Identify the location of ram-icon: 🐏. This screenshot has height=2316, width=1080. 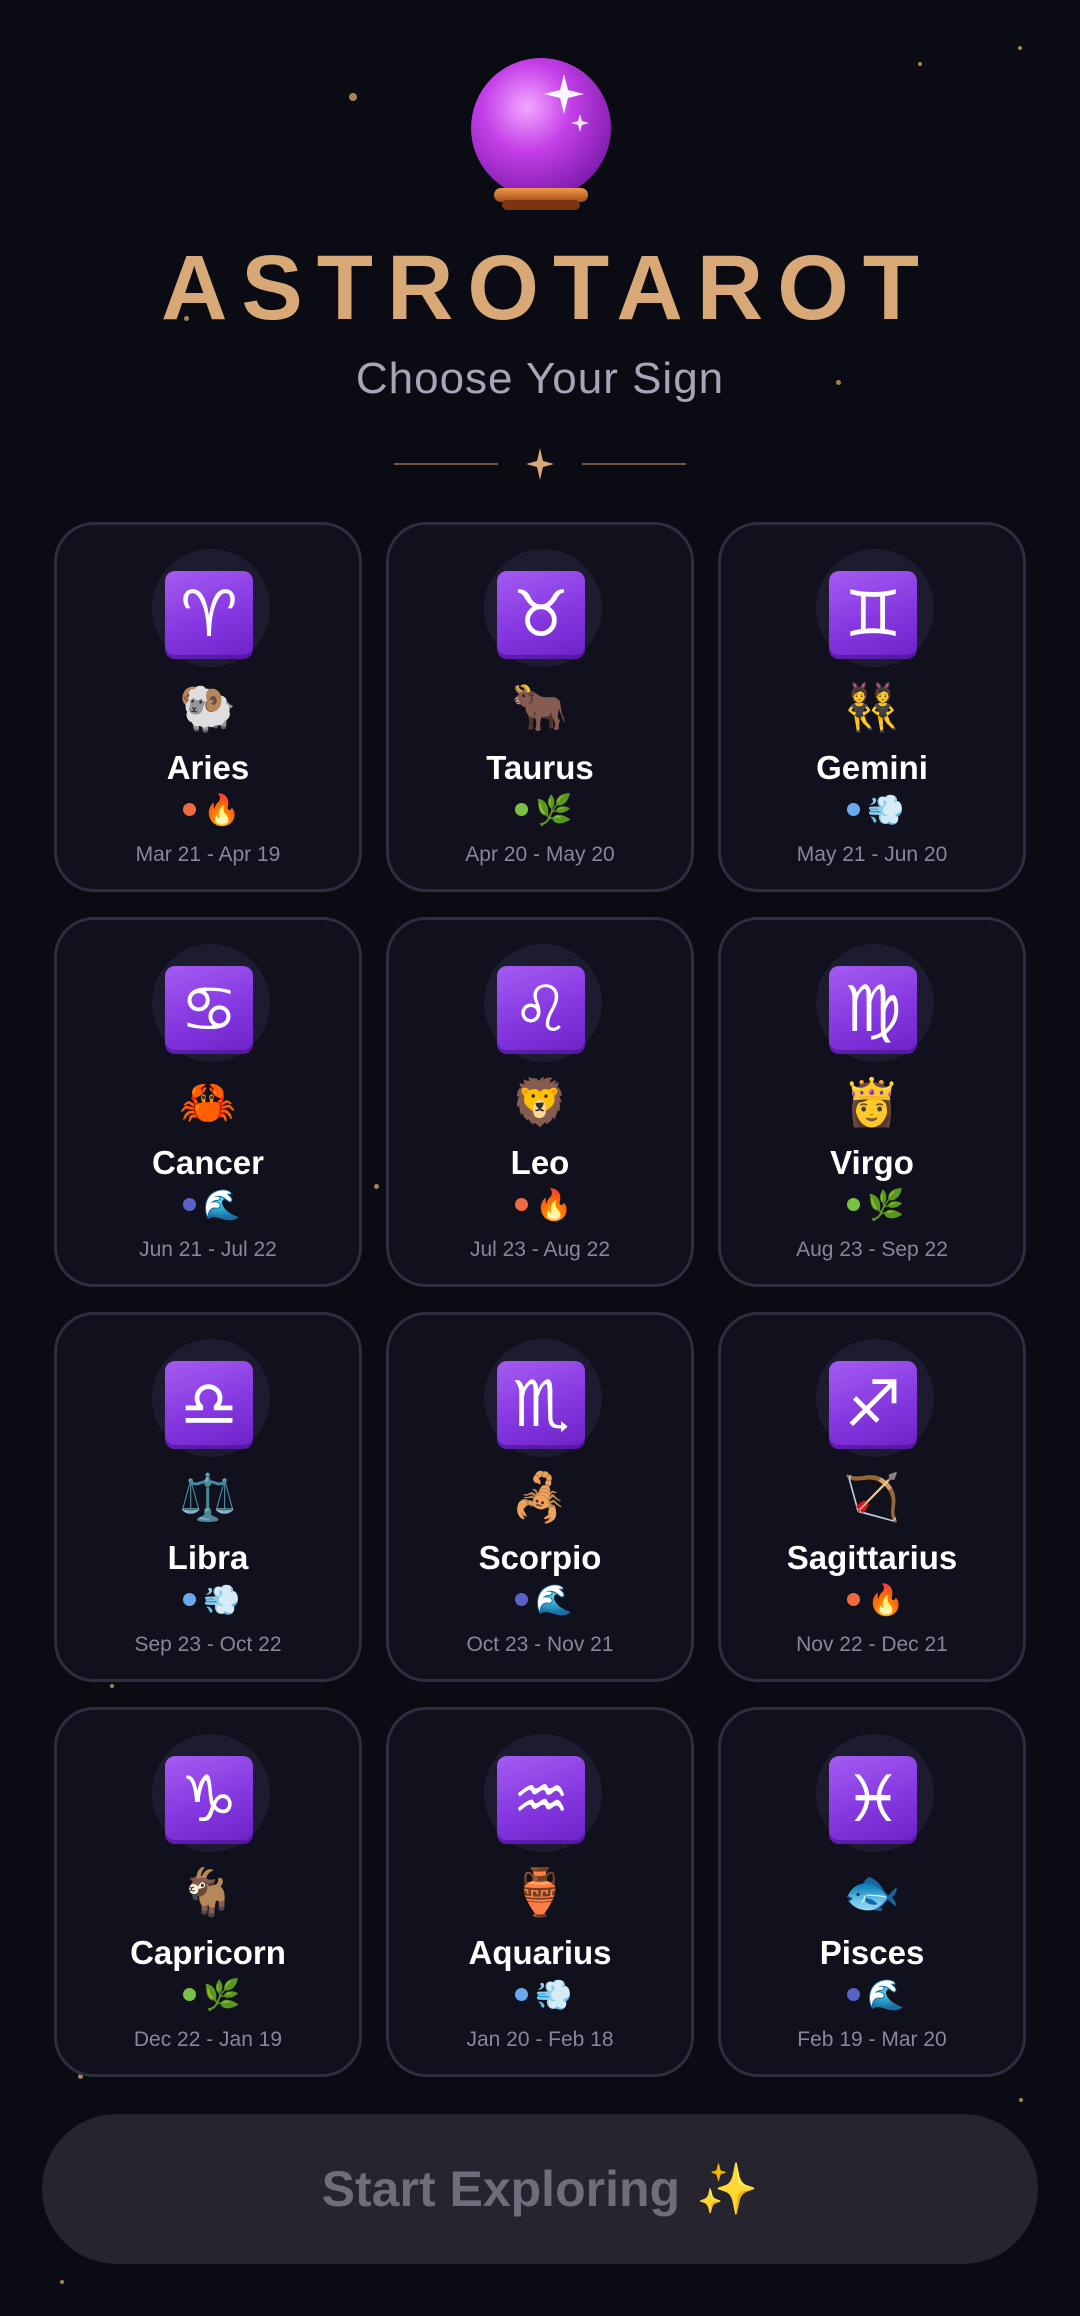
(208, 707).